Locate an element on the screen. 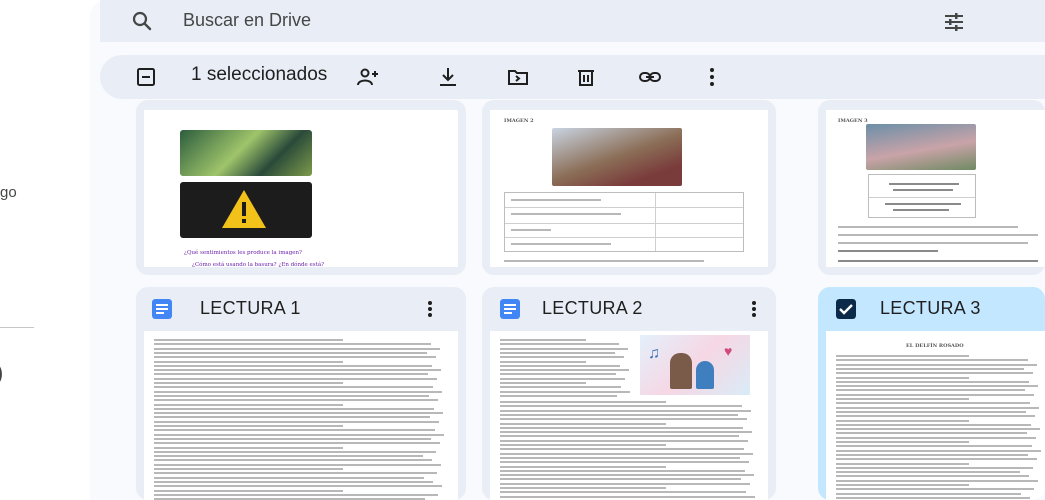 Image resolution: width=1045 pixels, height=500 pixels. thumbnail-heading: IMAGEN 3 is located at coordinates (853, 121).